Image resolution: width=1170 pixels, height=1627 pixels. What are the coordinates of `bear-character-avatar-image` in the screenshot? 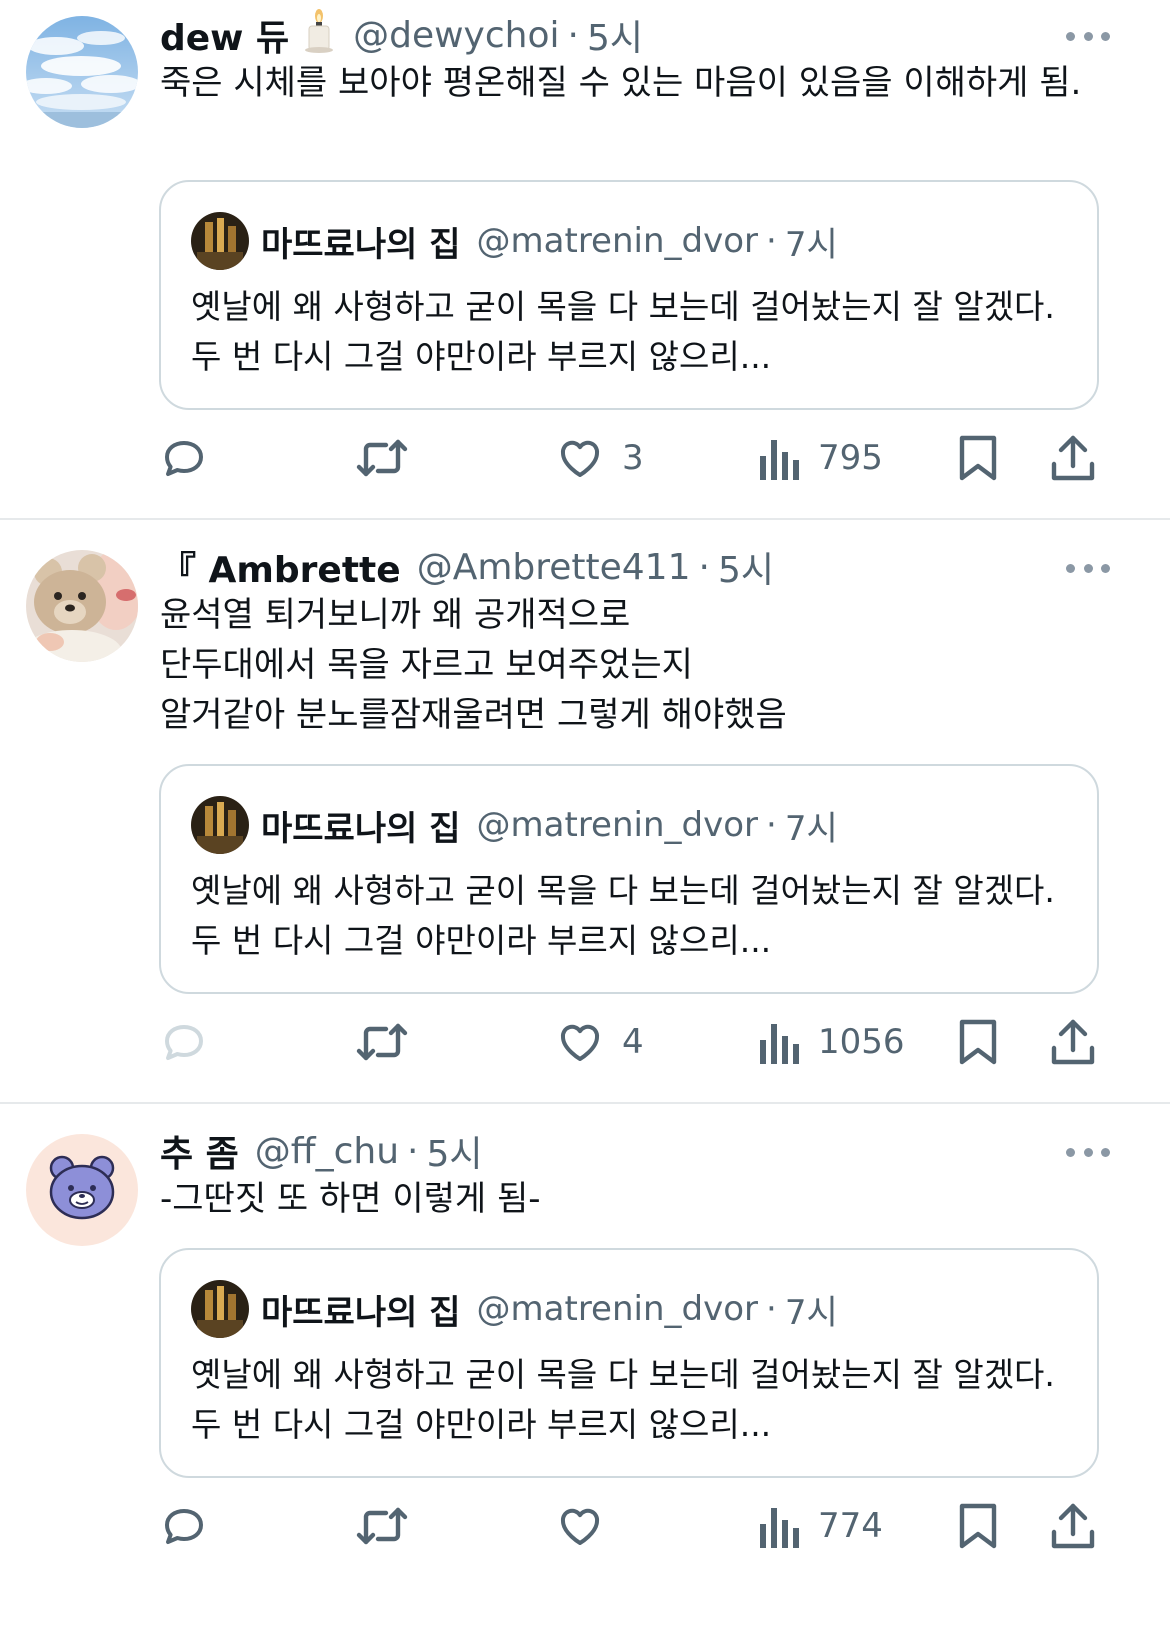 It's located at (82, 1190).